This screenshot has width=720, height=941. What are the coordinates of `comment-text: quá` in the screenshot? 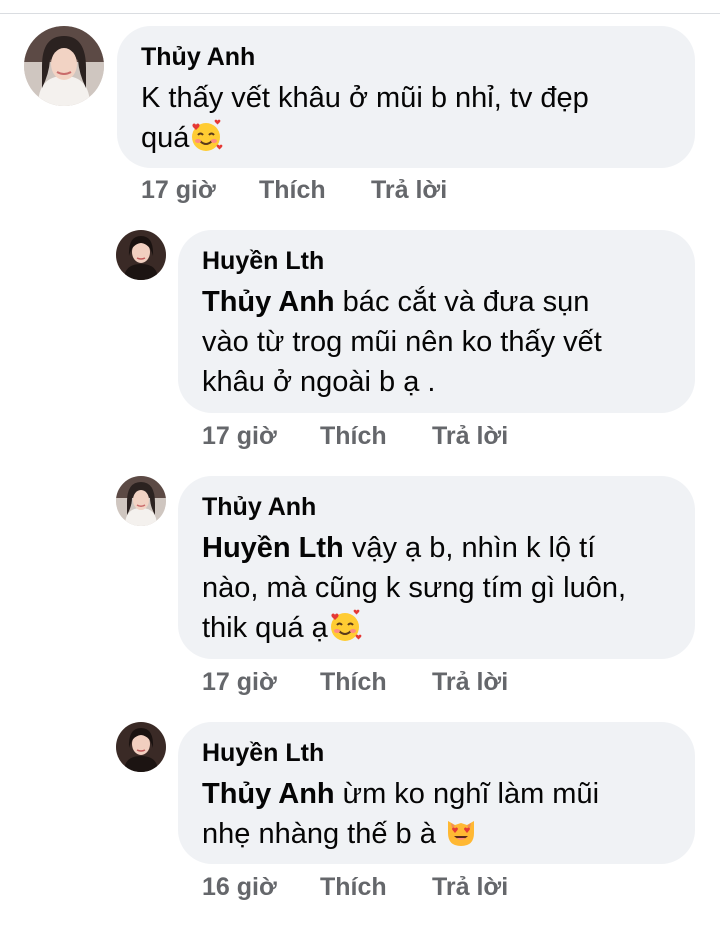 It's located at (165, 138).